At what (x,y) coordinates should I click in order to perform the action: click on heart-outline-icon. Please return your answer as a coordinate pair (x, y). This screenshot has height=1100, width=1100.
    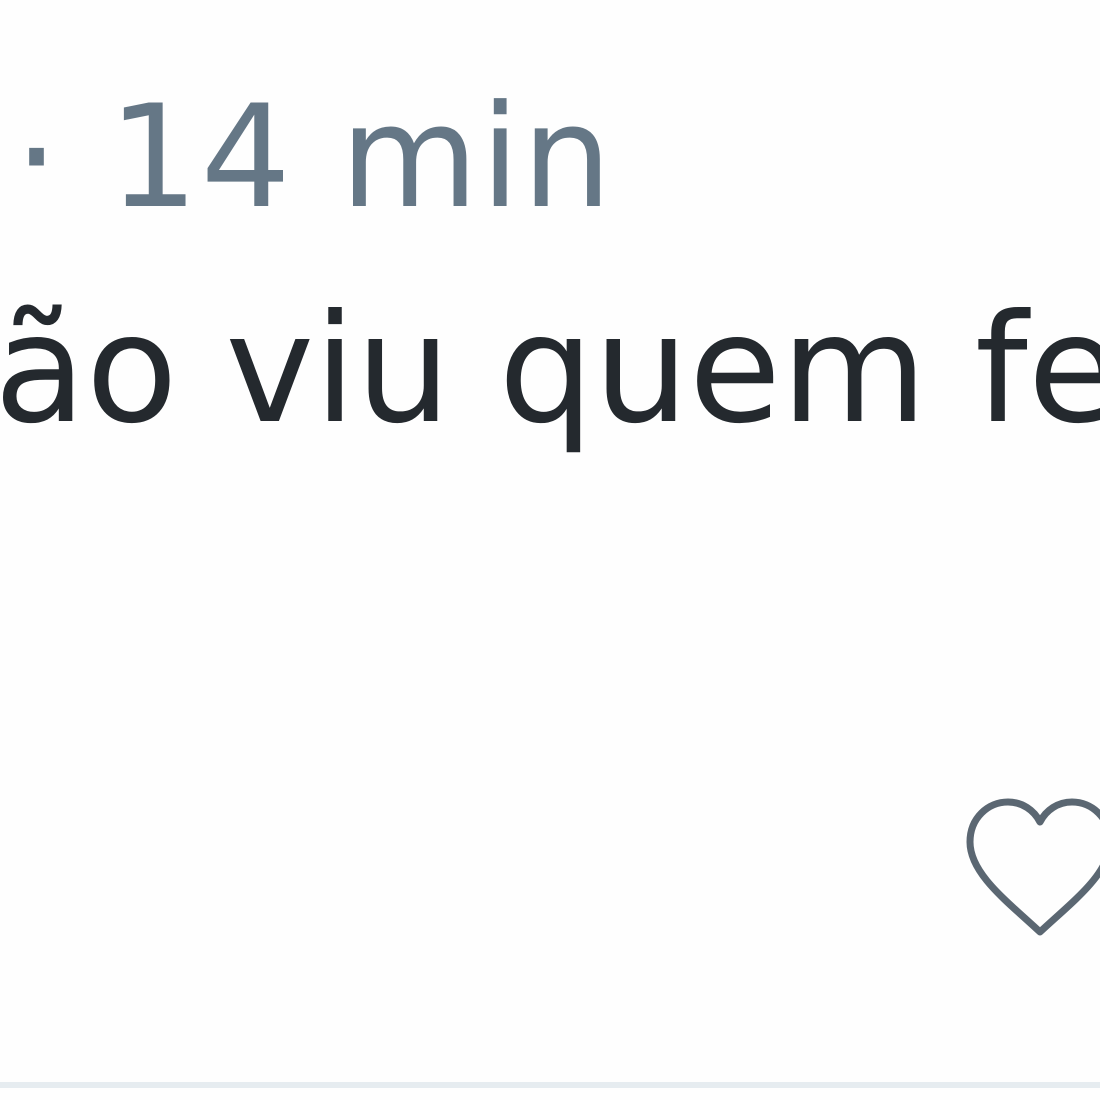
    Looking at the image, I should click on (1033, 867).